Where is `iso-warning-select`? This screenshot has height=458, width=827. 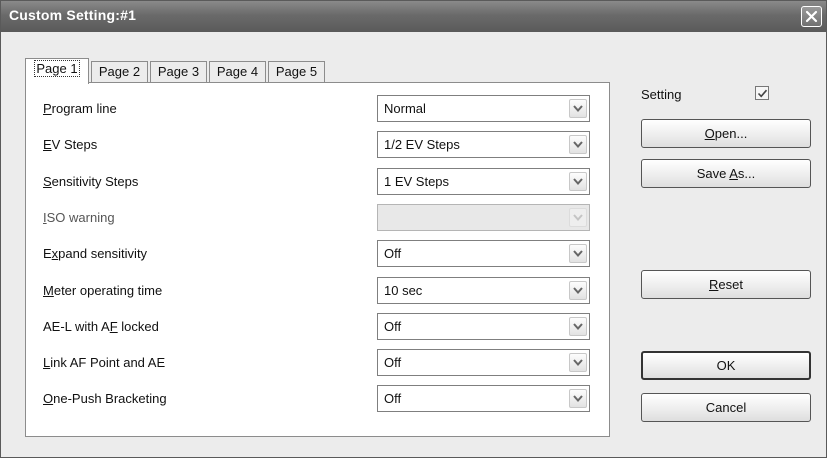 iso-warning-select is located at coordinates (483, 217).